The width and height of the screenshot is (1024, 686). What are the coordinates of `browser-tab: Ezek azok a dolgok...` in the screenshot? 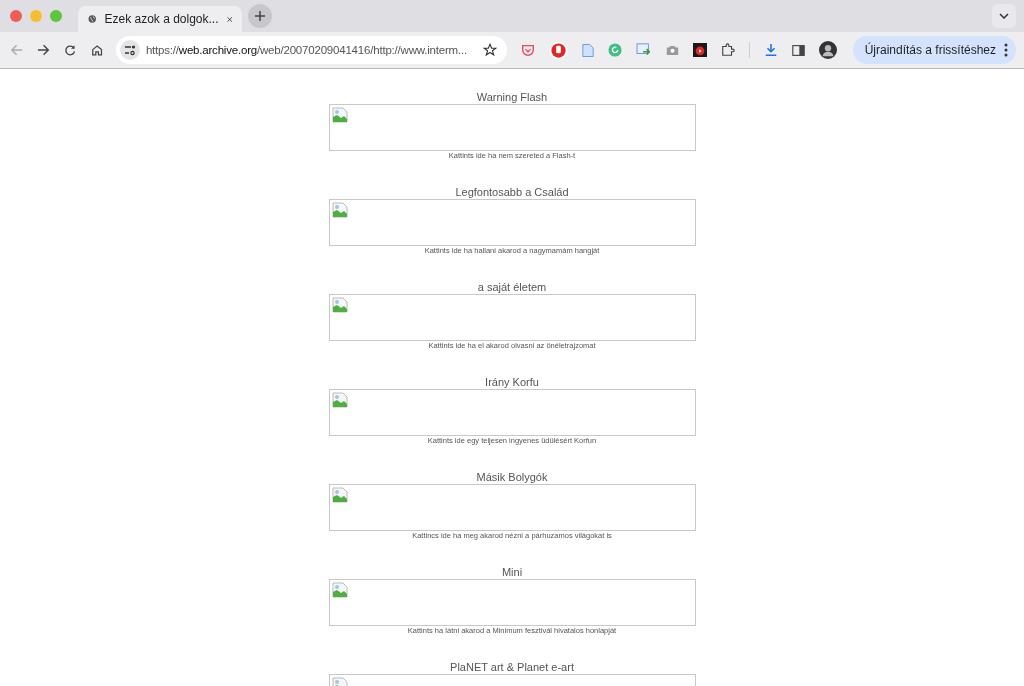 It's located at (160, 19).